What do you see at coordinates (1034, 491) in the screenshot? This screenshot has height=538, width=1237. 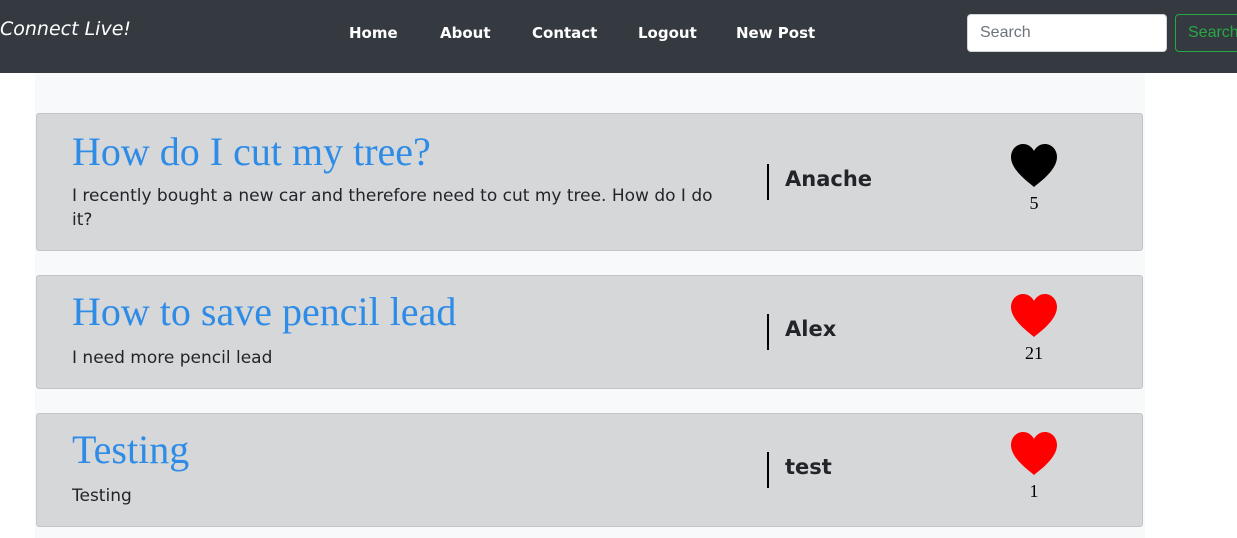 I see `like-count: 1` at bounding box center [1034, 491].